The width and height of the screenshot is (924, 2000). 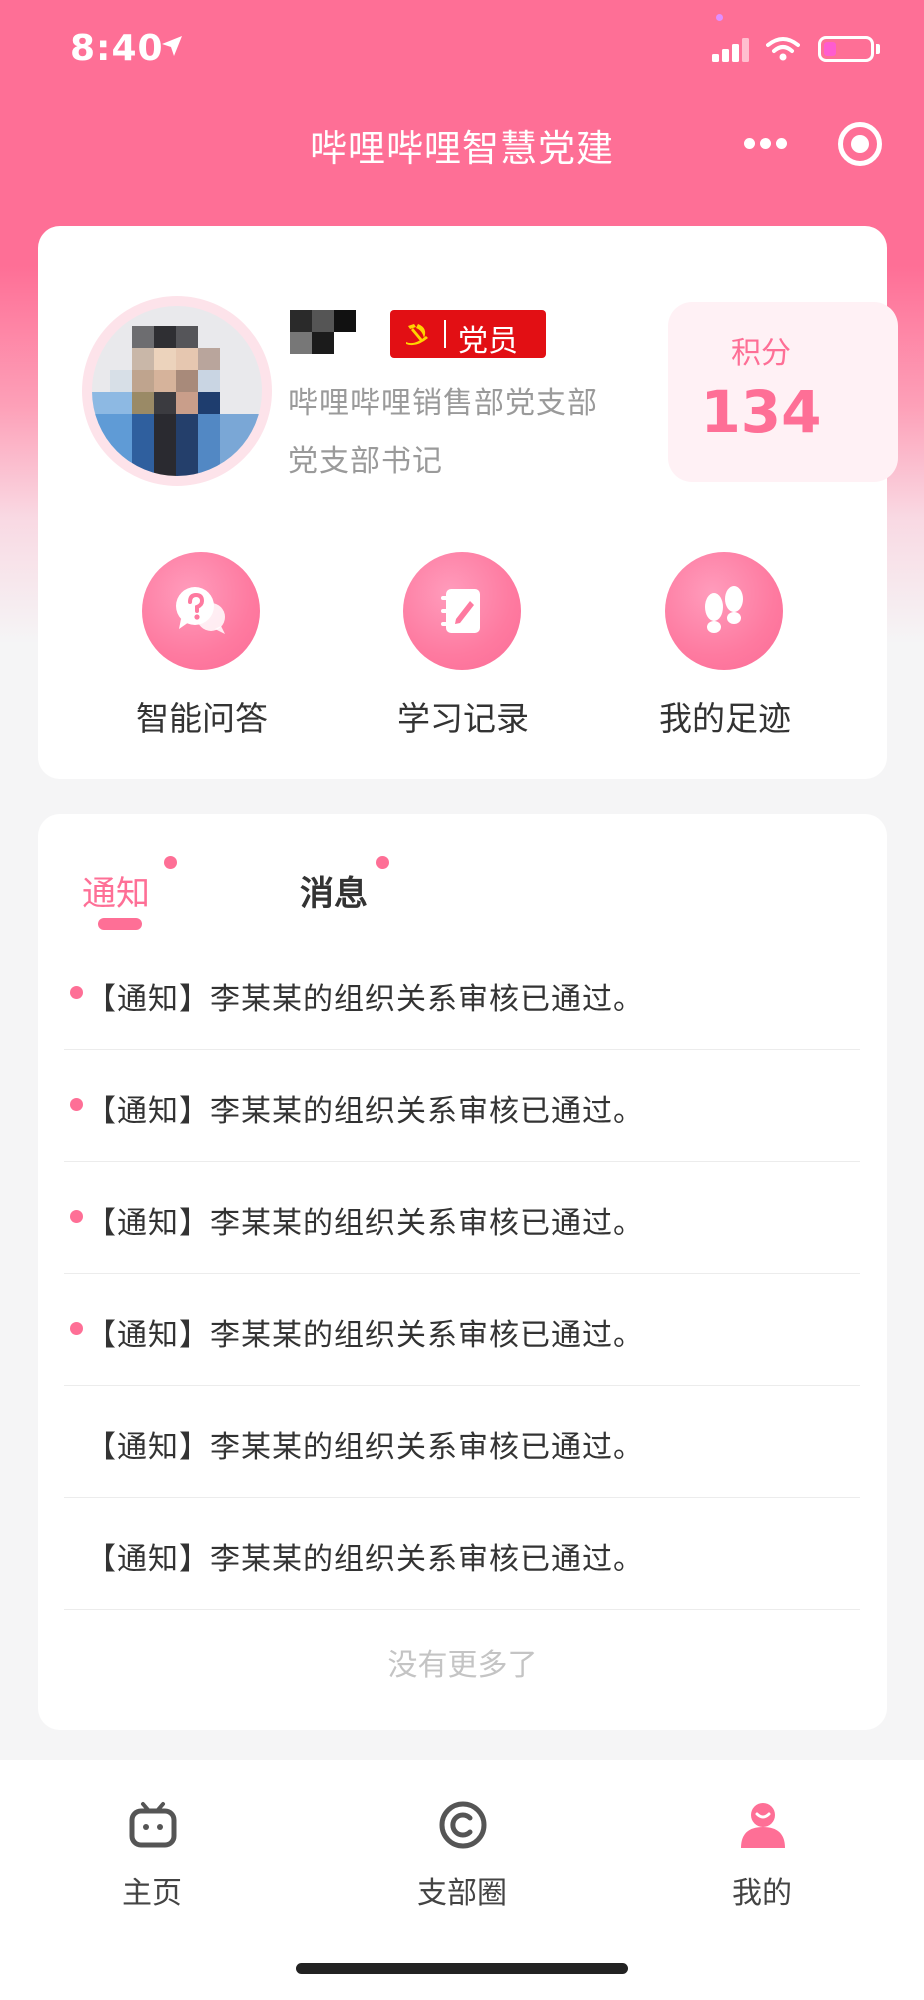 I want to click on status-bar: 8:40, so click(x=462, y=50).